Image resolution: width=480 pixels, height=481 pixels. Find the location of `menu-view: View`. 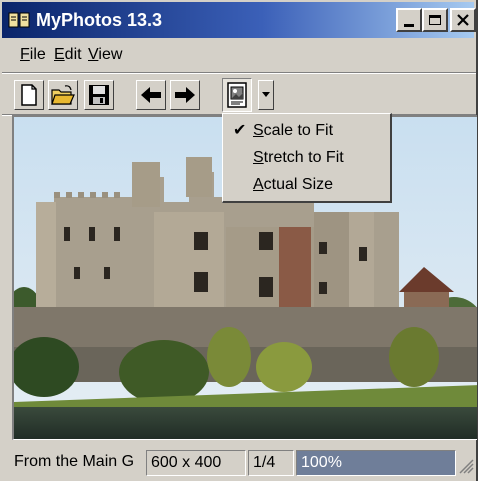

menu-view: View is located at coordinates (105, 55).